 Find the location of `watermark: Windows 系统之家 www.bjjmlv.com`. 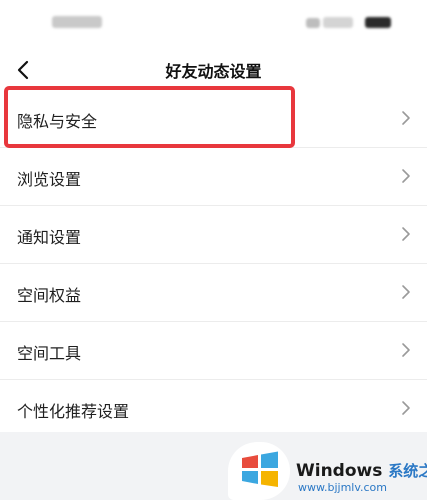

watermark: Windows 系统之家 www.bjjmlv.com is located at coordinates (327, 470).